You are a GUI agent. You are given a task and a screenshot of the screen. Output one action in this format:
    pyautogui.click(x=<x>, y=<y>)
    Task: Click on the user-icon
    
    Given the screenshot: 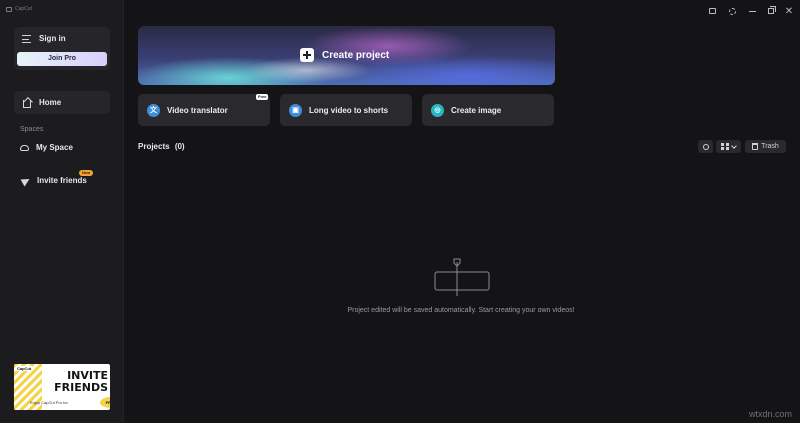 What is the action you would take?
    pyautogui.click(x=26, y=38)
    